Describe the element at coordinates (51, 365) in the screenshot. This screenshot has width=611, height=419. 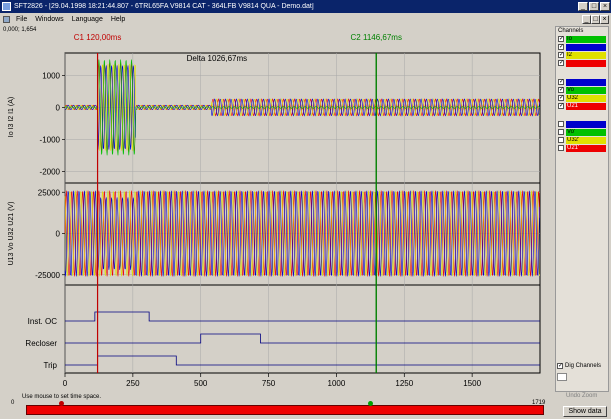
I see `digital-channel-label: Trip` at that location.